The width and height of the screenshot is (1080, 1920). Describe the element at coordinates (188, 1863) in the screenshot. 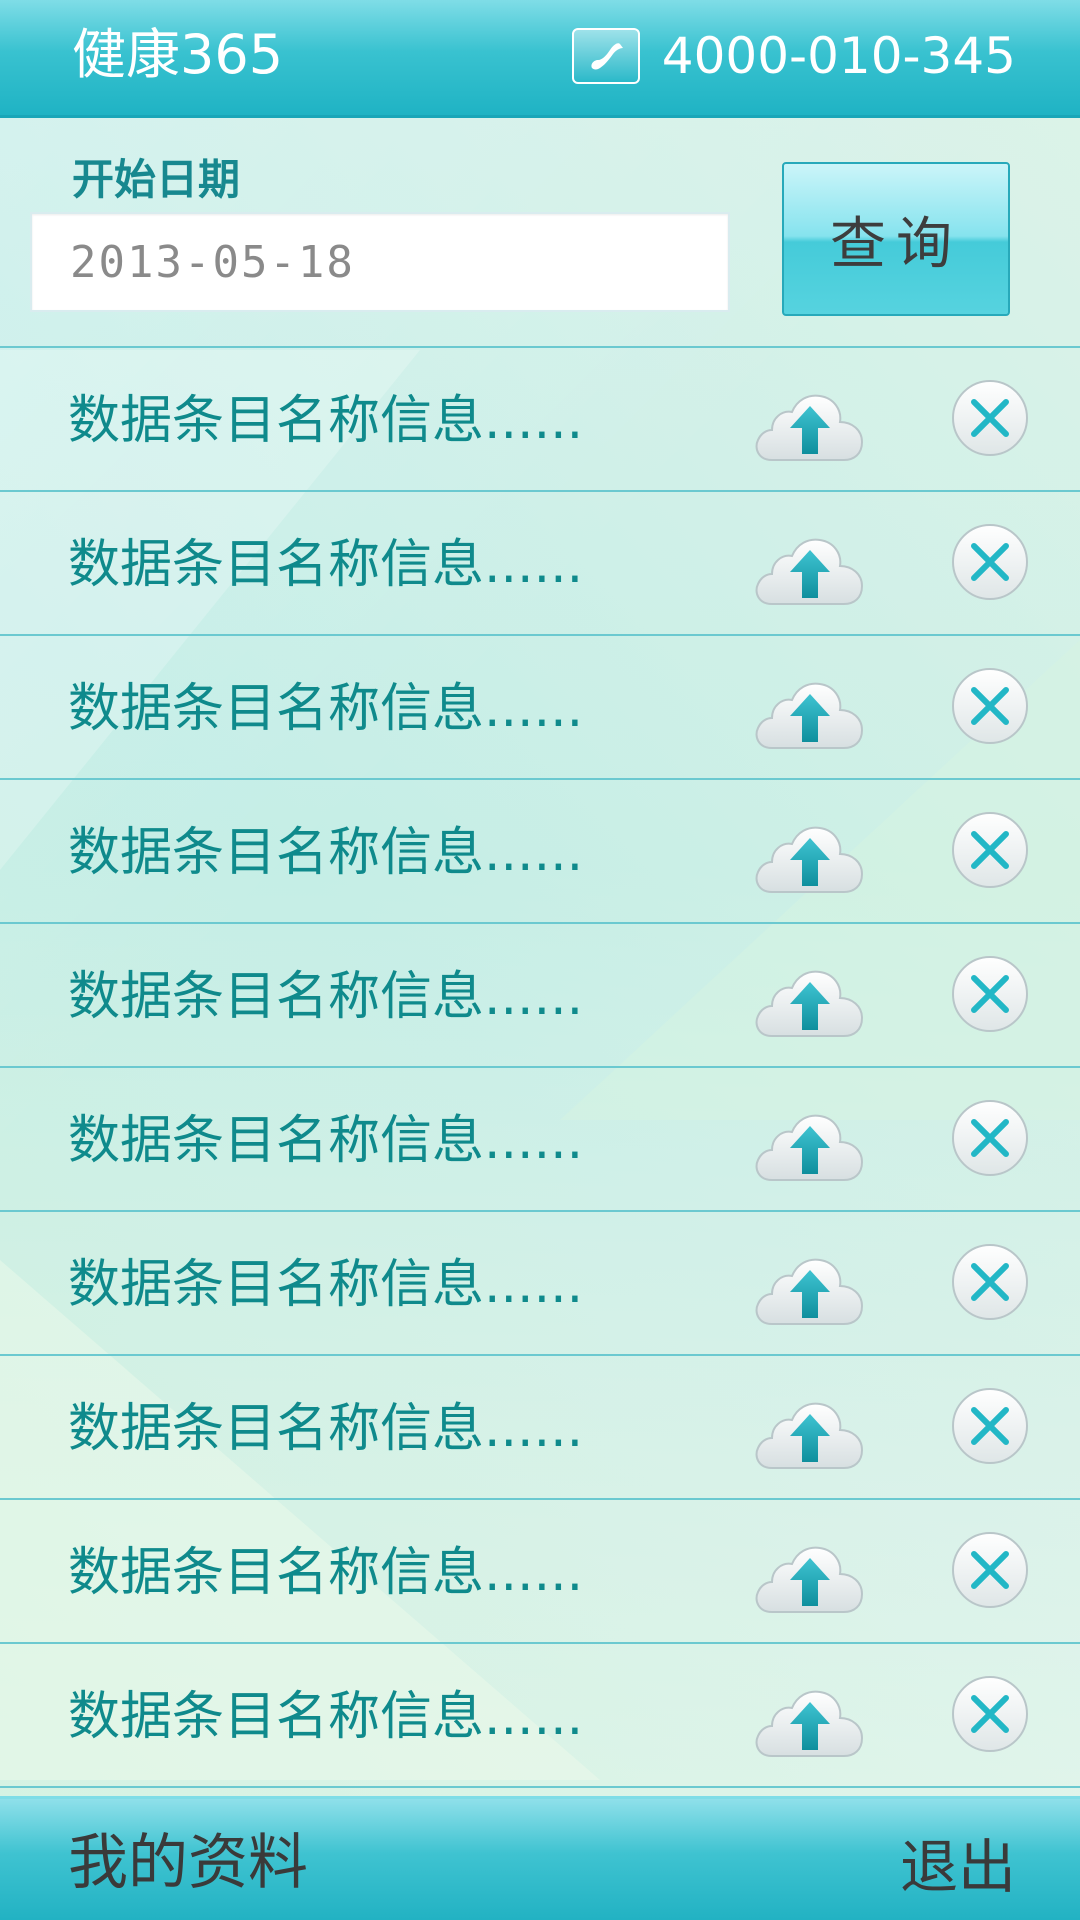

I see `my-profile-button: 我的资料` at that location.